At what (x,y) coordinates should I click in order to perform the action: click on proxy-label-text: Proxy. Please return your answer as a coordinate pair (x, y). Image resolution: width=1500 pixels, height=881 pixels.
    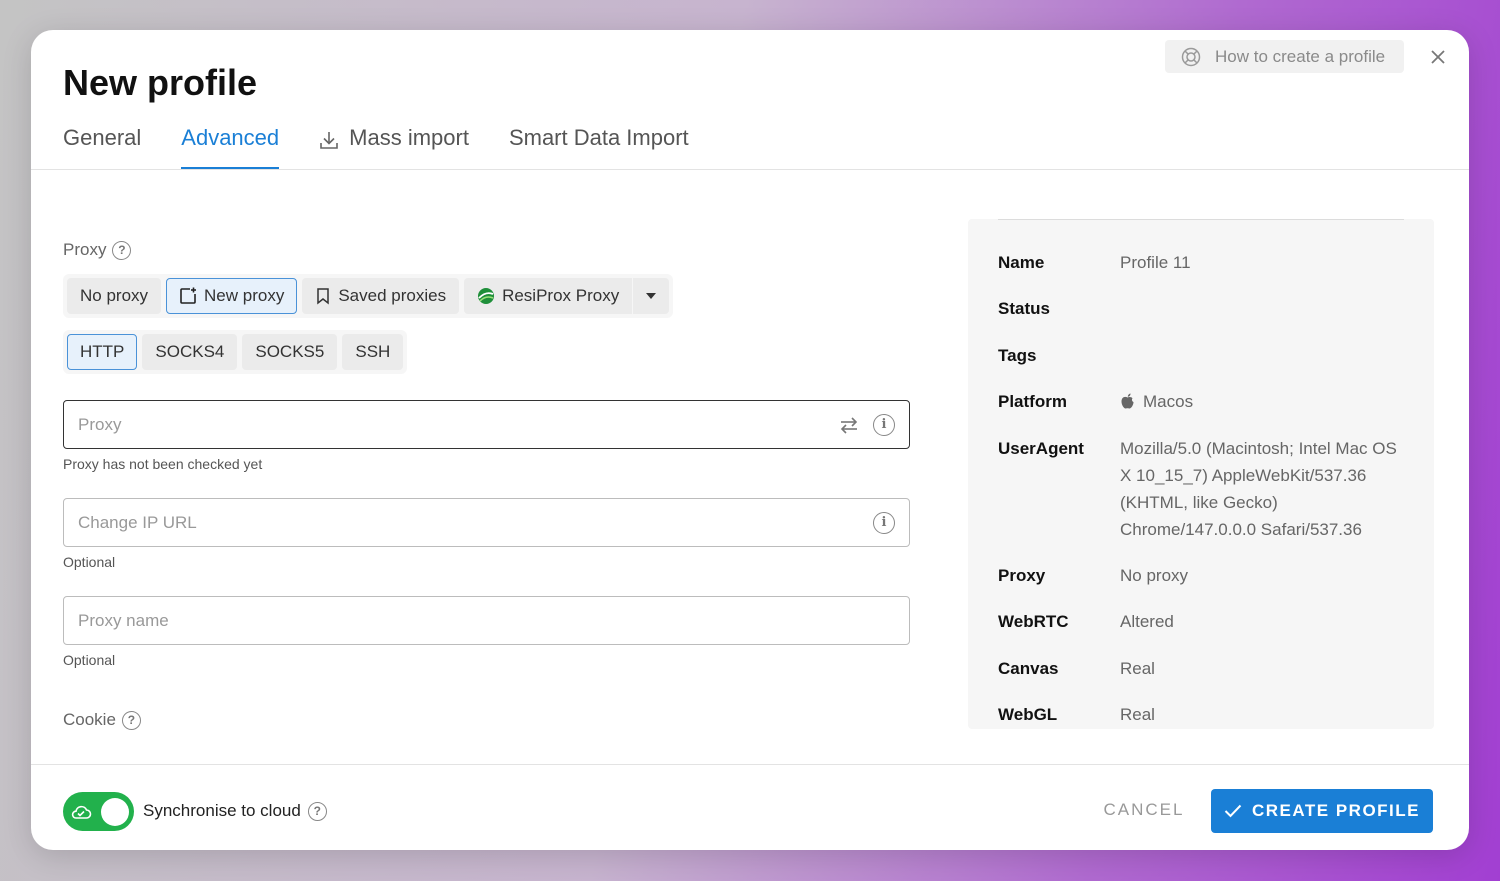
    Looking at the image, I should click on (85, 249).